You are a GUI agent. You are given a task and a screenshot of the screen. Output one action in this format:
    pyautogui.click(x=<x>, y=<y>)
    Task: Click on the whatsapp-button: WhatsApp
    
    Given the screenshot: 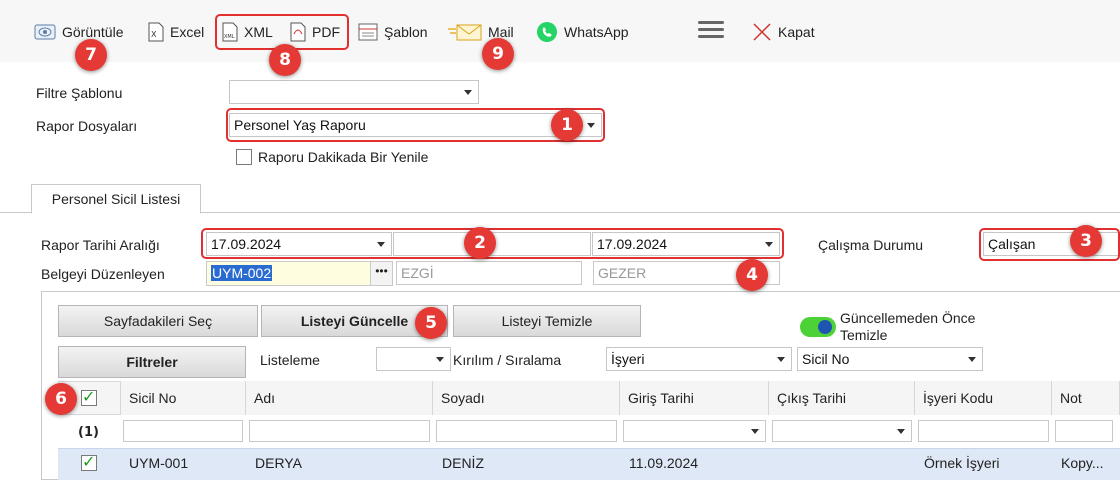 What is the action you would take?
    pyautogui.click(x=582, y=32)
    